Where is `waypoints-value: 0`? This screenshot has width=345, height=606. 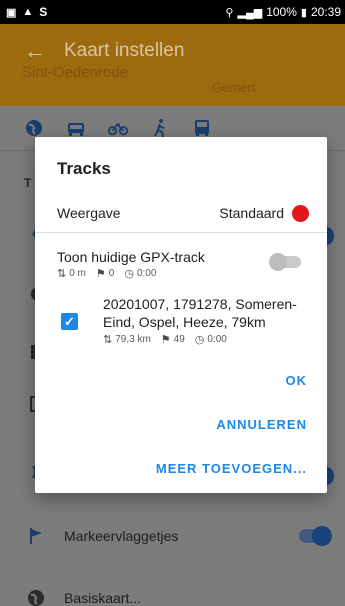
waypoints-value: 0 is located at coordinates (111, 273).